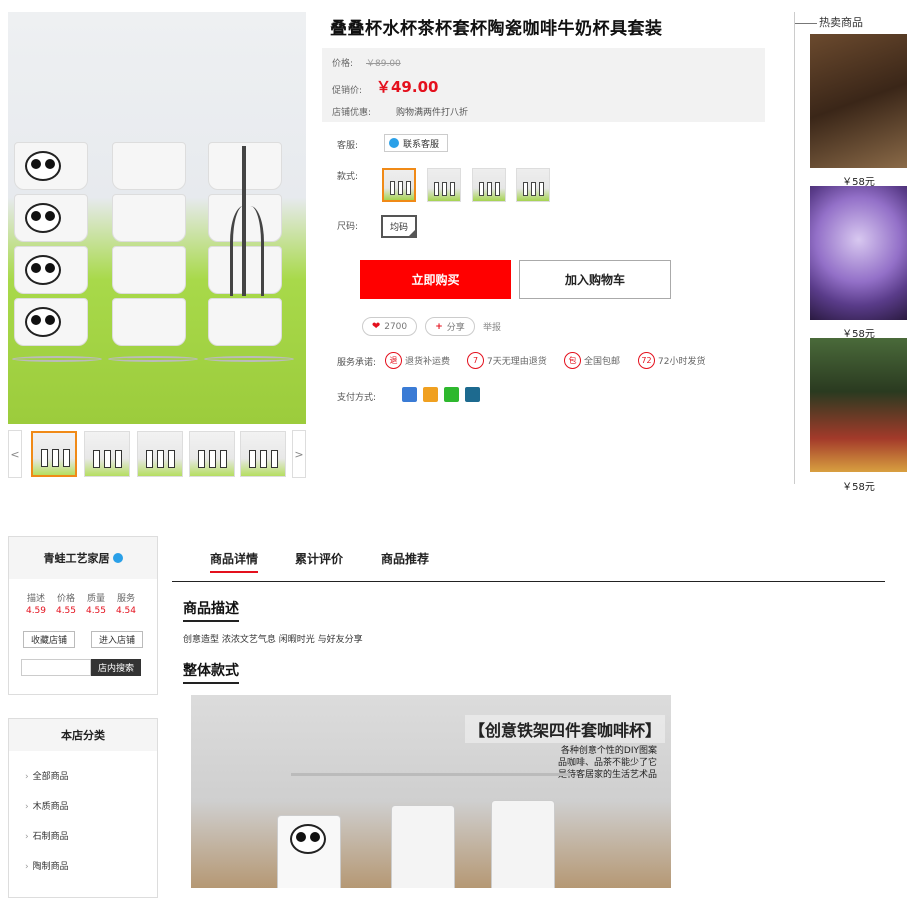  I want to click on promise-label: 服务承诺:, so click(357, 363).